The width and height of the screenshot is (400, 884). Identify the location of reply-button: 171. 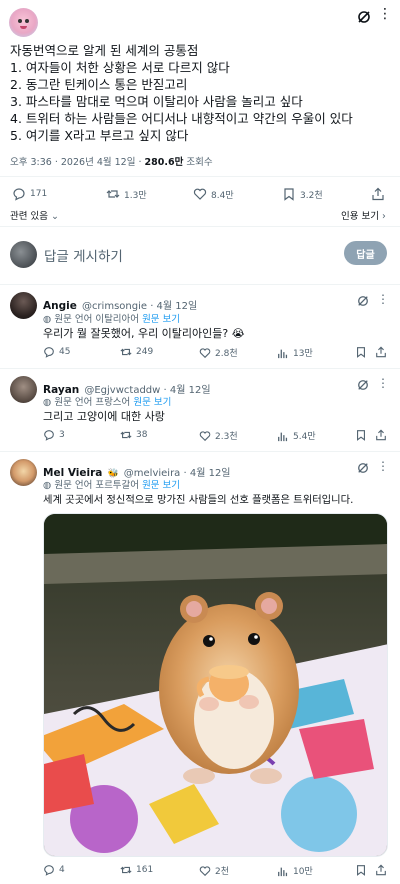
(29, 194).